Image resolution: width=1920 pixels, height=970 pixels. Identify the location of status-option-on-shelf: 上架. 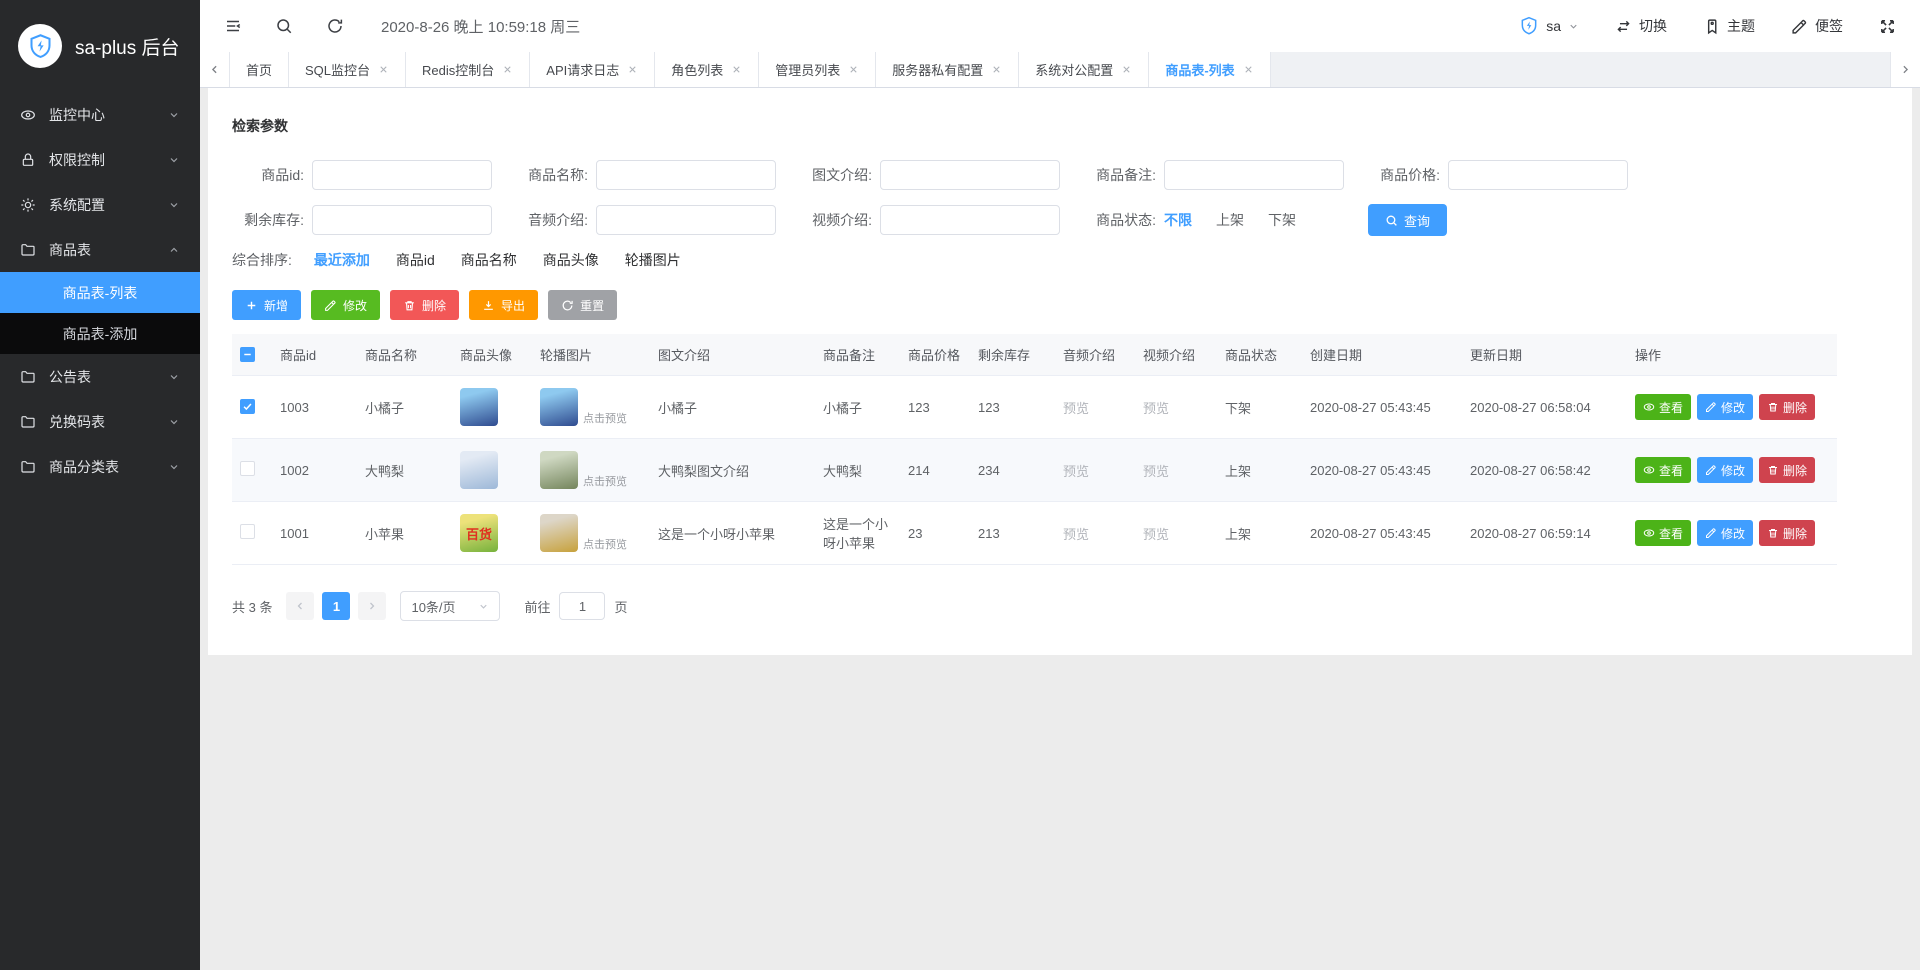
(1230, 220).